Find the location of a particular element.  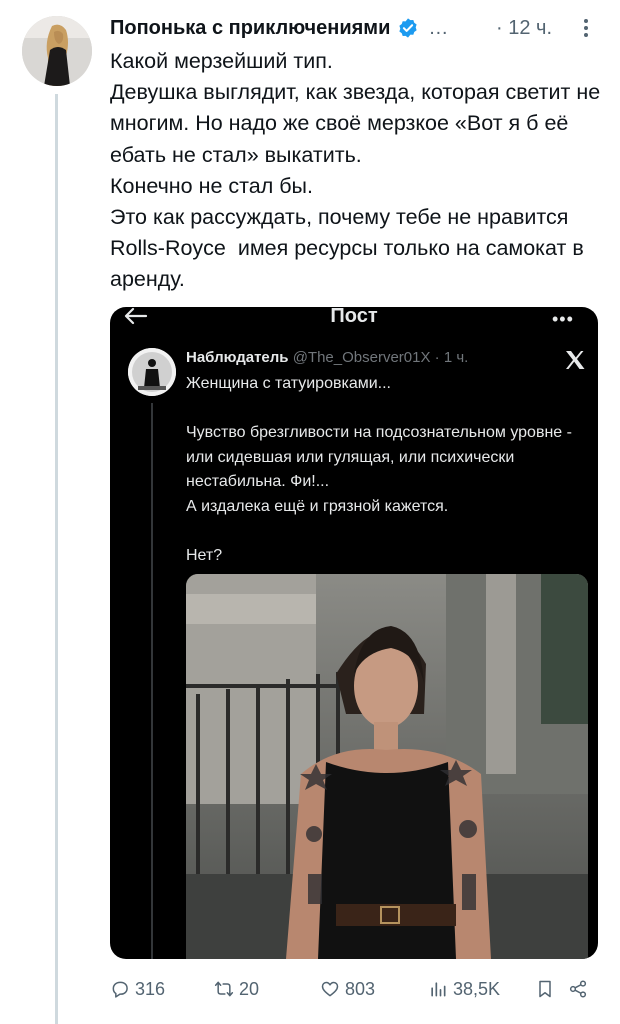

bookmark-button is located at coordinates (545, 989).